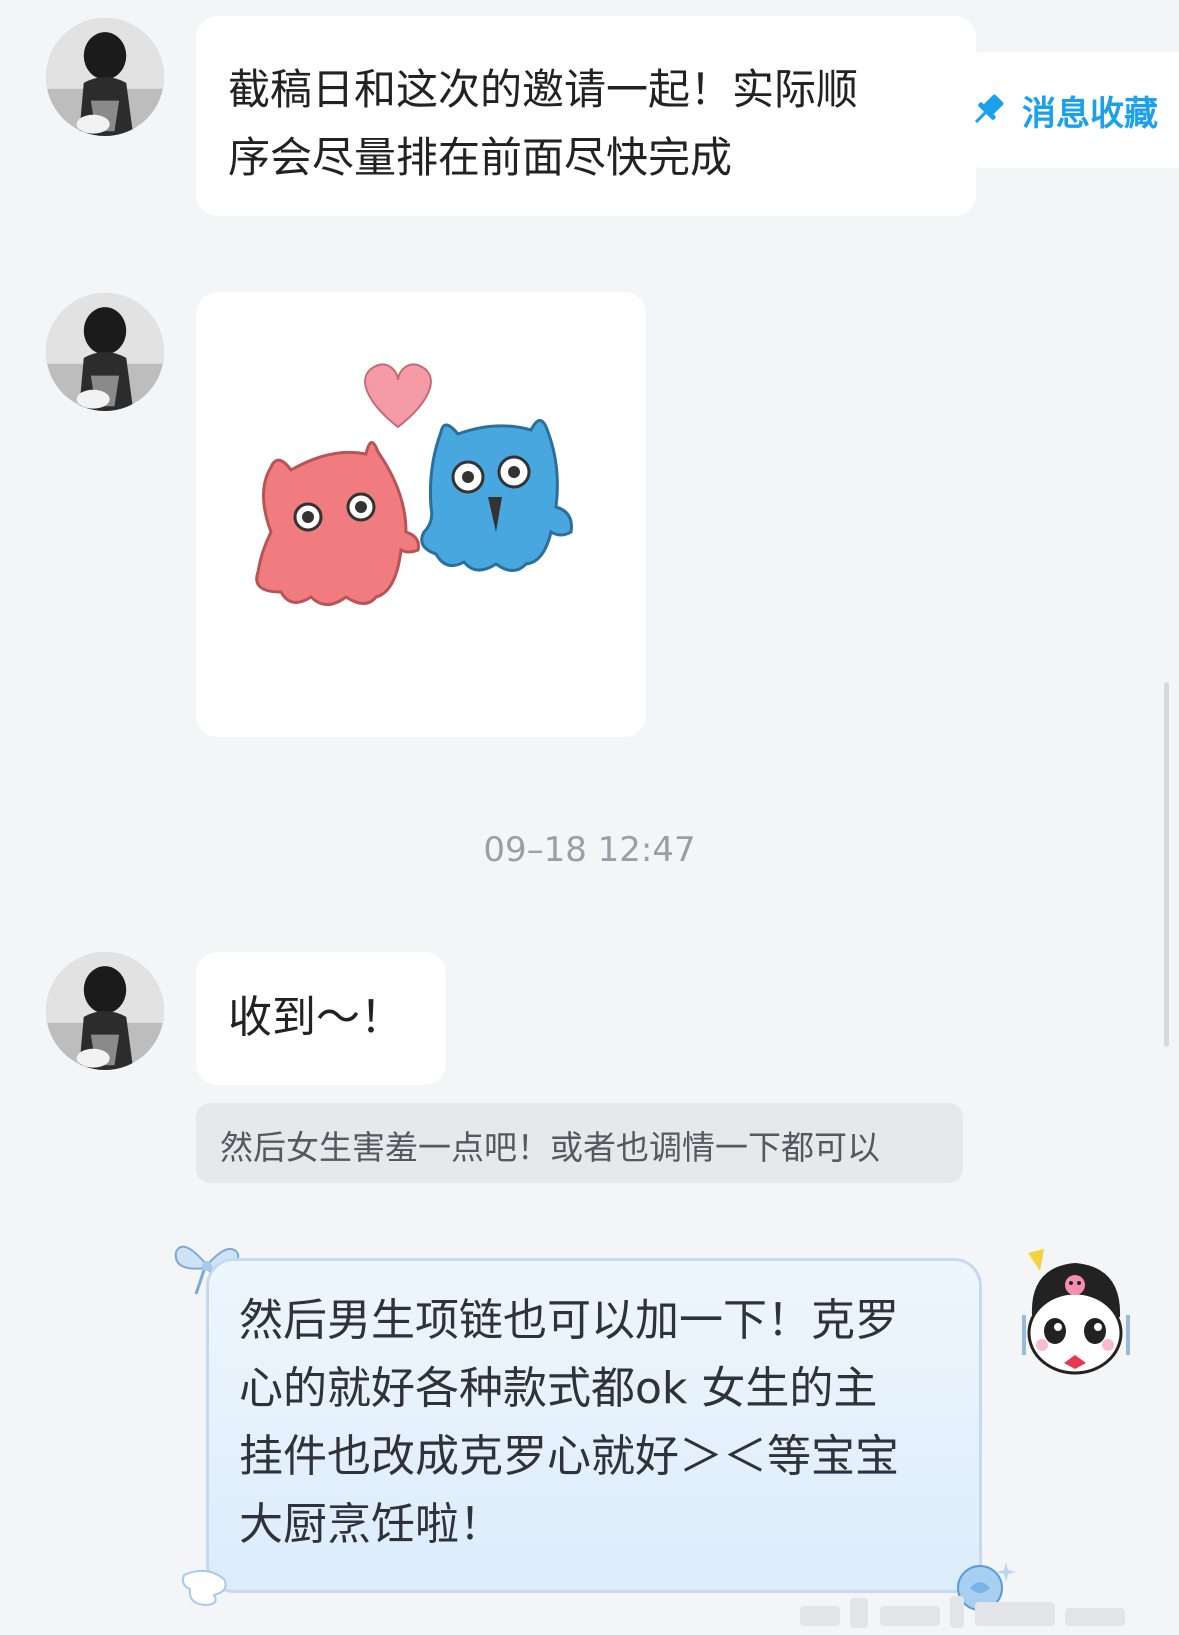  What do you see at coordinates (1090, 113) in the screenshot?
I see `favorite-label: 消息收藏` at bounding box center [1090, 113].